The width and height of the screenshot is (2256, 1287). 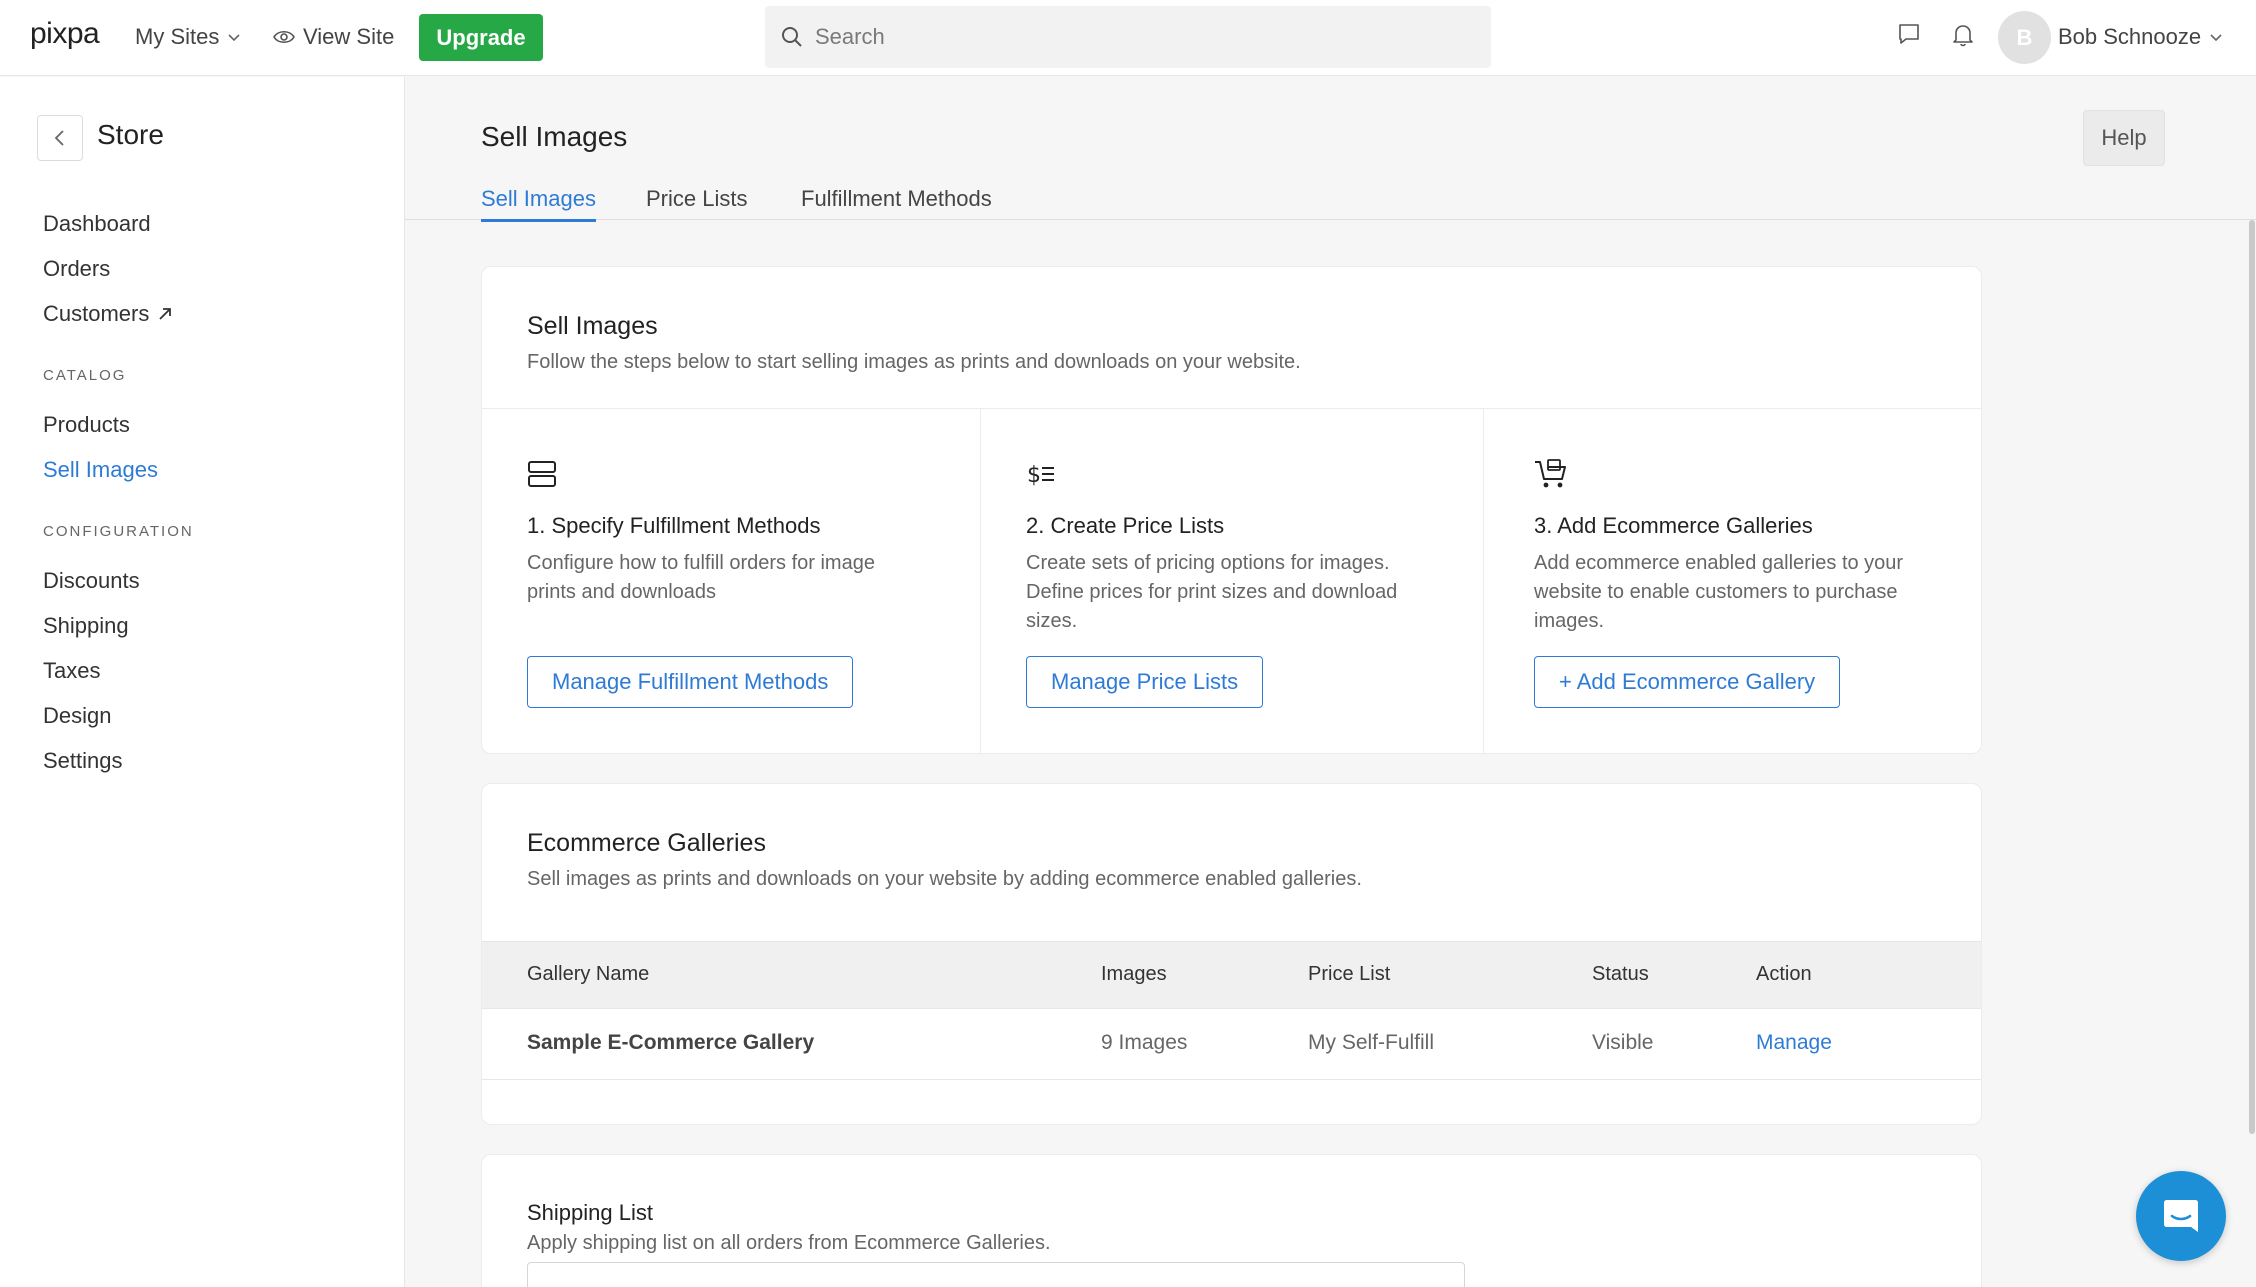 I want to click on tab-price-lists: Price Lists, so click(x=696, y=202).